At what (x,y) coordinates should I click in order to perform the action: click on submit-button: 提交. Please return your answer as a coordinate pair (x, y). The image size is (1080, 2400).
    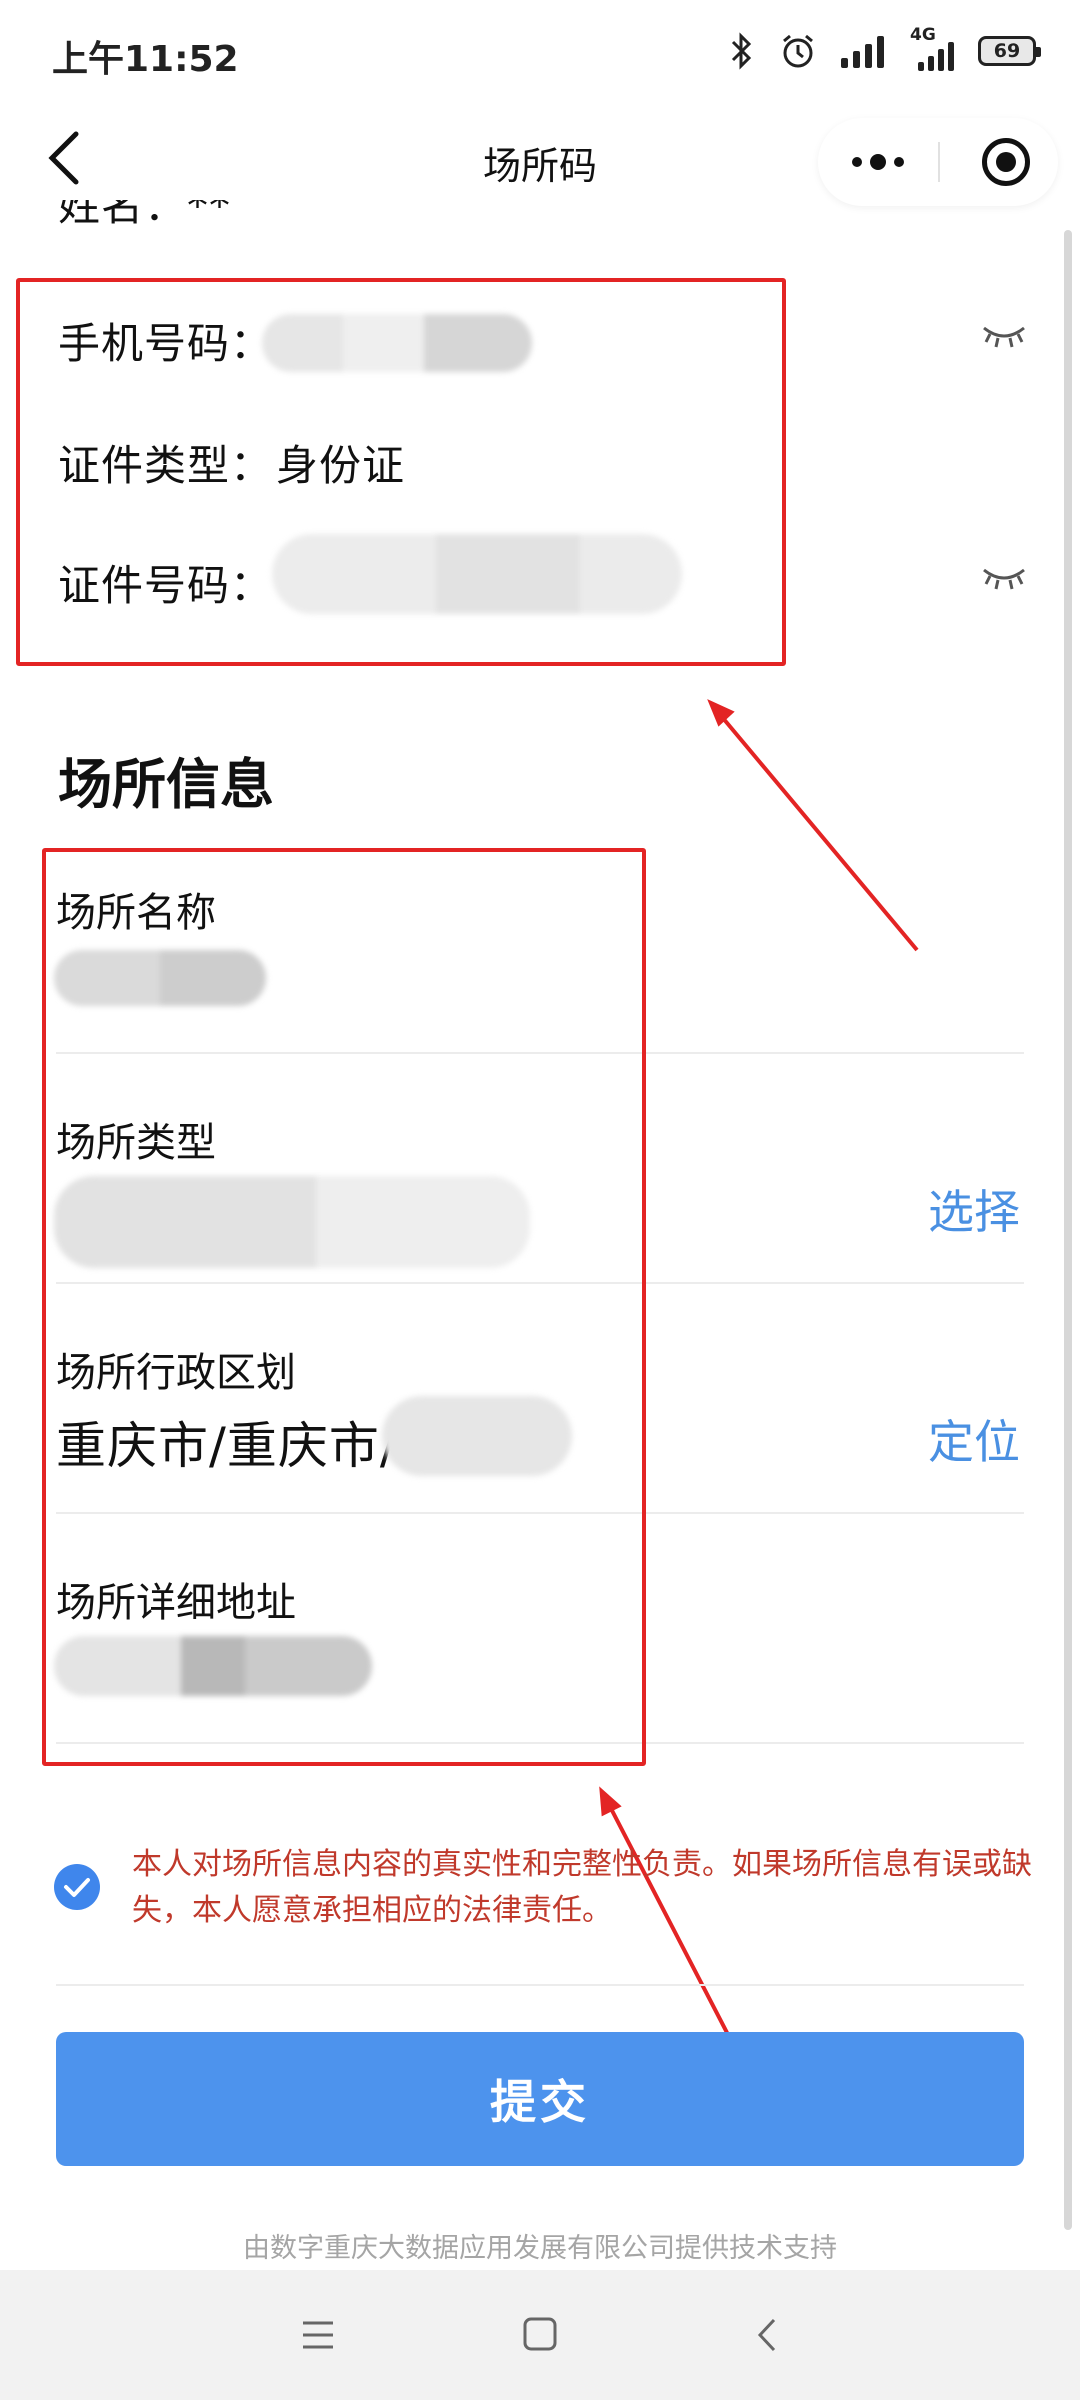
    Looking at the image, I should click on (540, 2099).